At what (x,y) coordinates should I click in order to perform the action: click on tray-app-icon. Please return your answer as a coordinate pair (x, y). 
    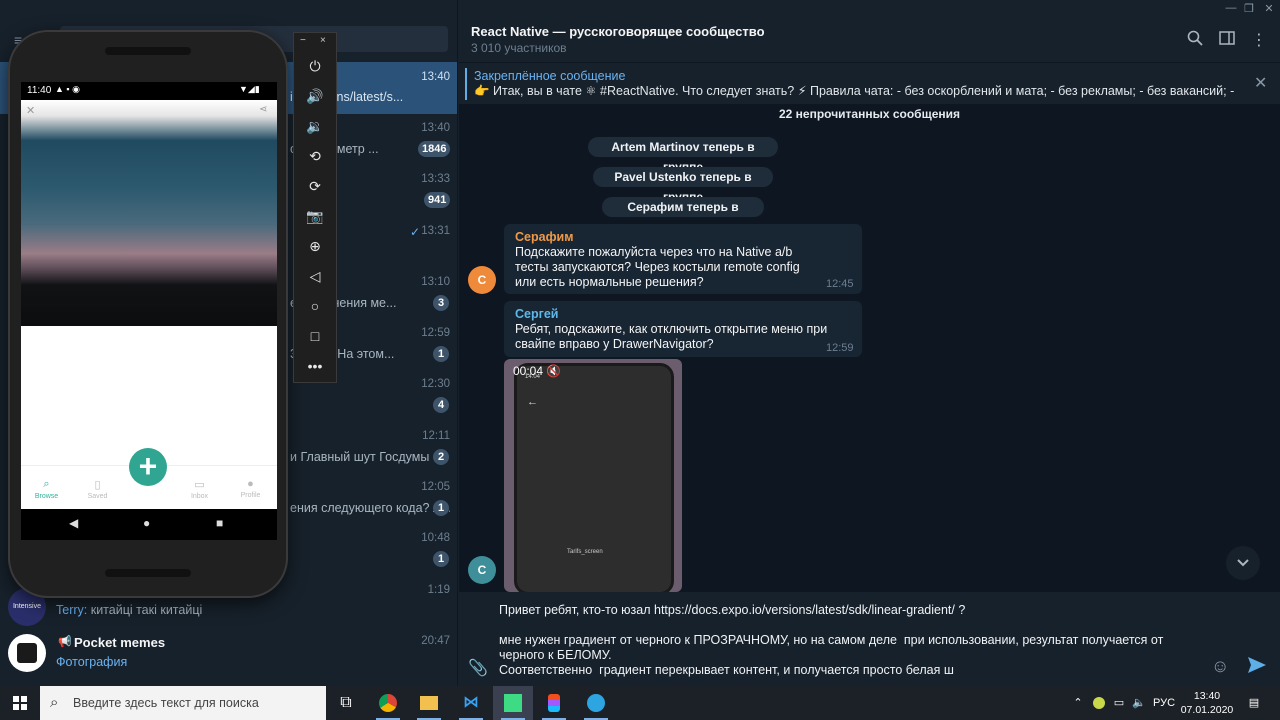
    Looking at the image, I should click on (1099, 703).